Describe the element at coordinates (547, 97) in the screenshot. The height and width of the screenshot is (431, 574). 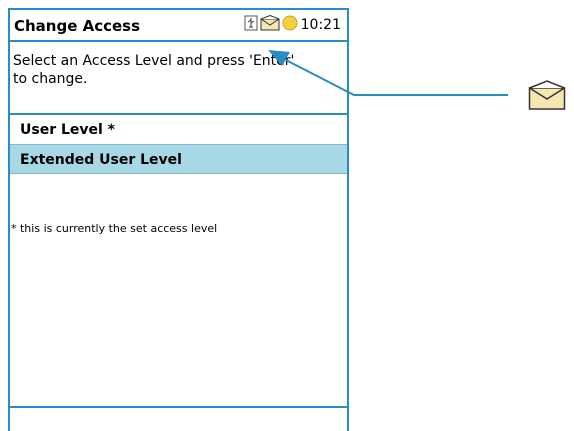
I see `message-icon-callout` at that location.